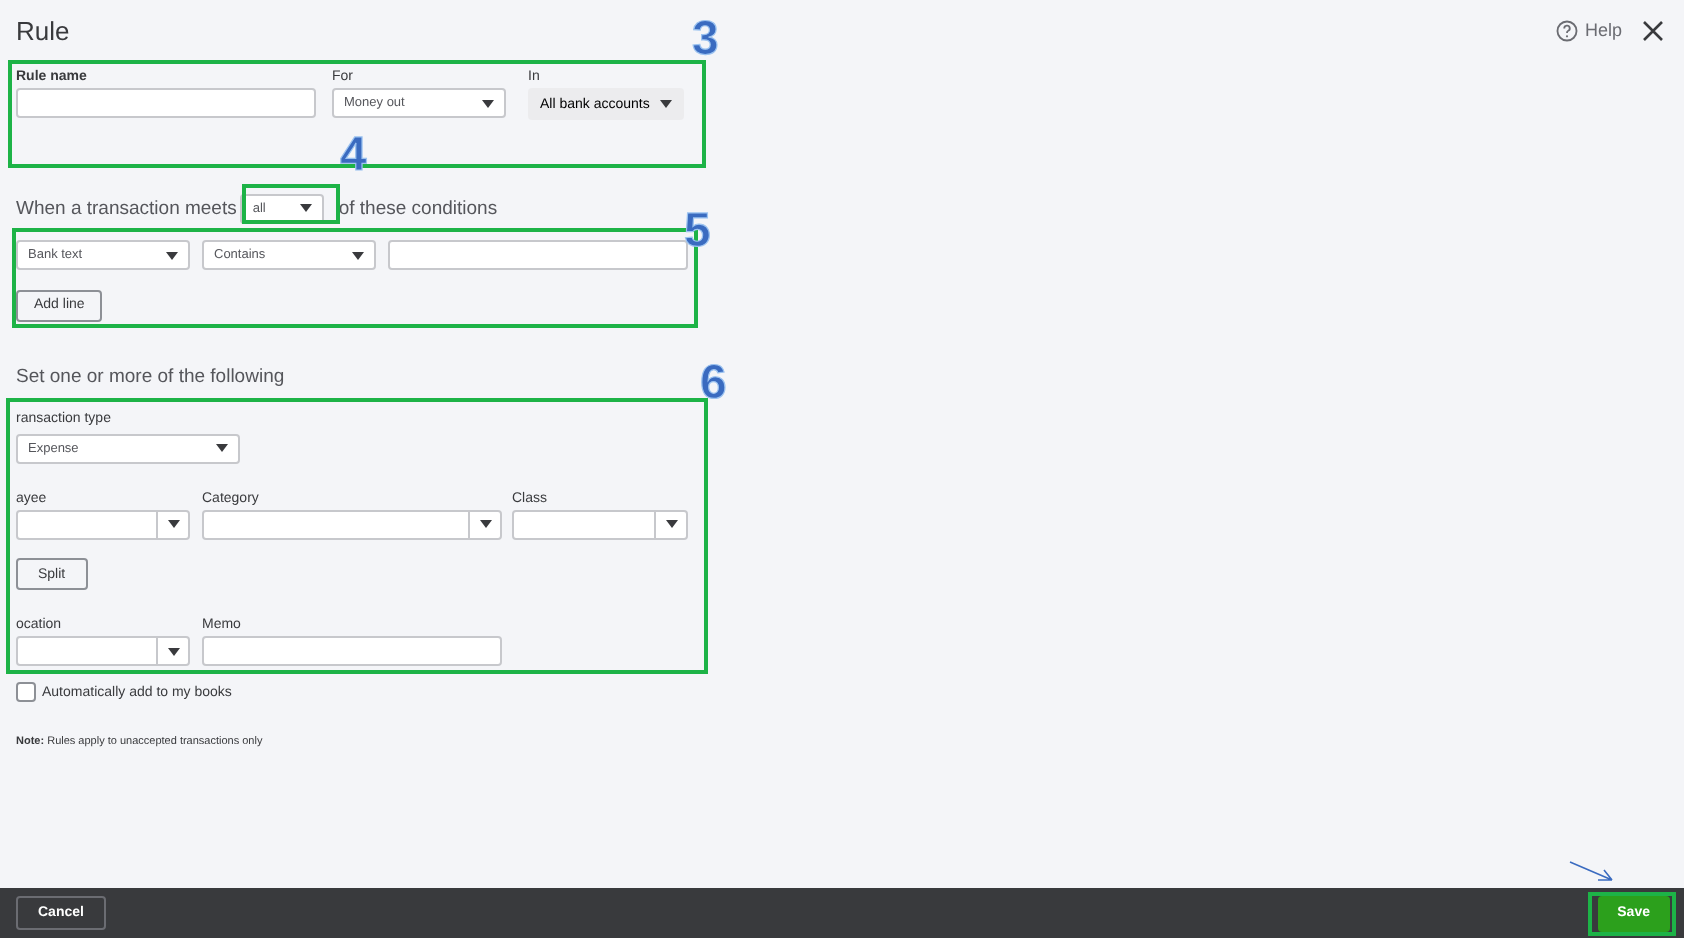 This screenshot has height=938, width=1684. Describe the element at coordinates (1567, 30) in the screenshot. I see `help-icon` at that location.